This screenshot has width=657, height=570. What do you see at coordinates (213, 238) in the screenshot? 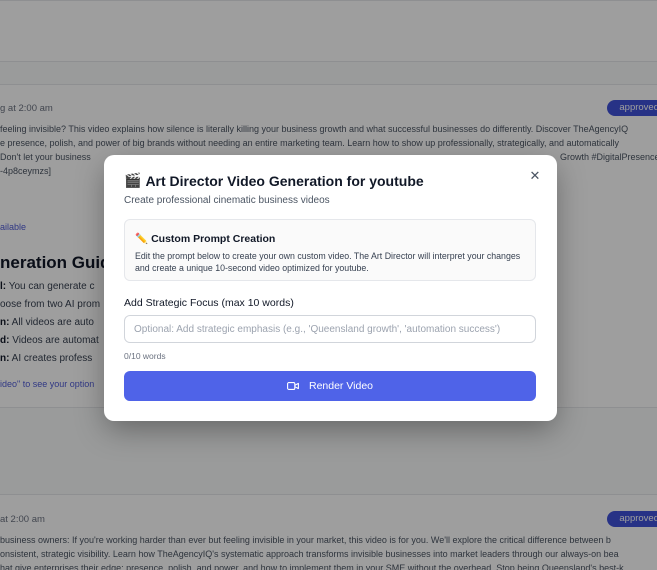
I see `info-title-text: Custom Prompt Creation` at bounding box center [213, 238].